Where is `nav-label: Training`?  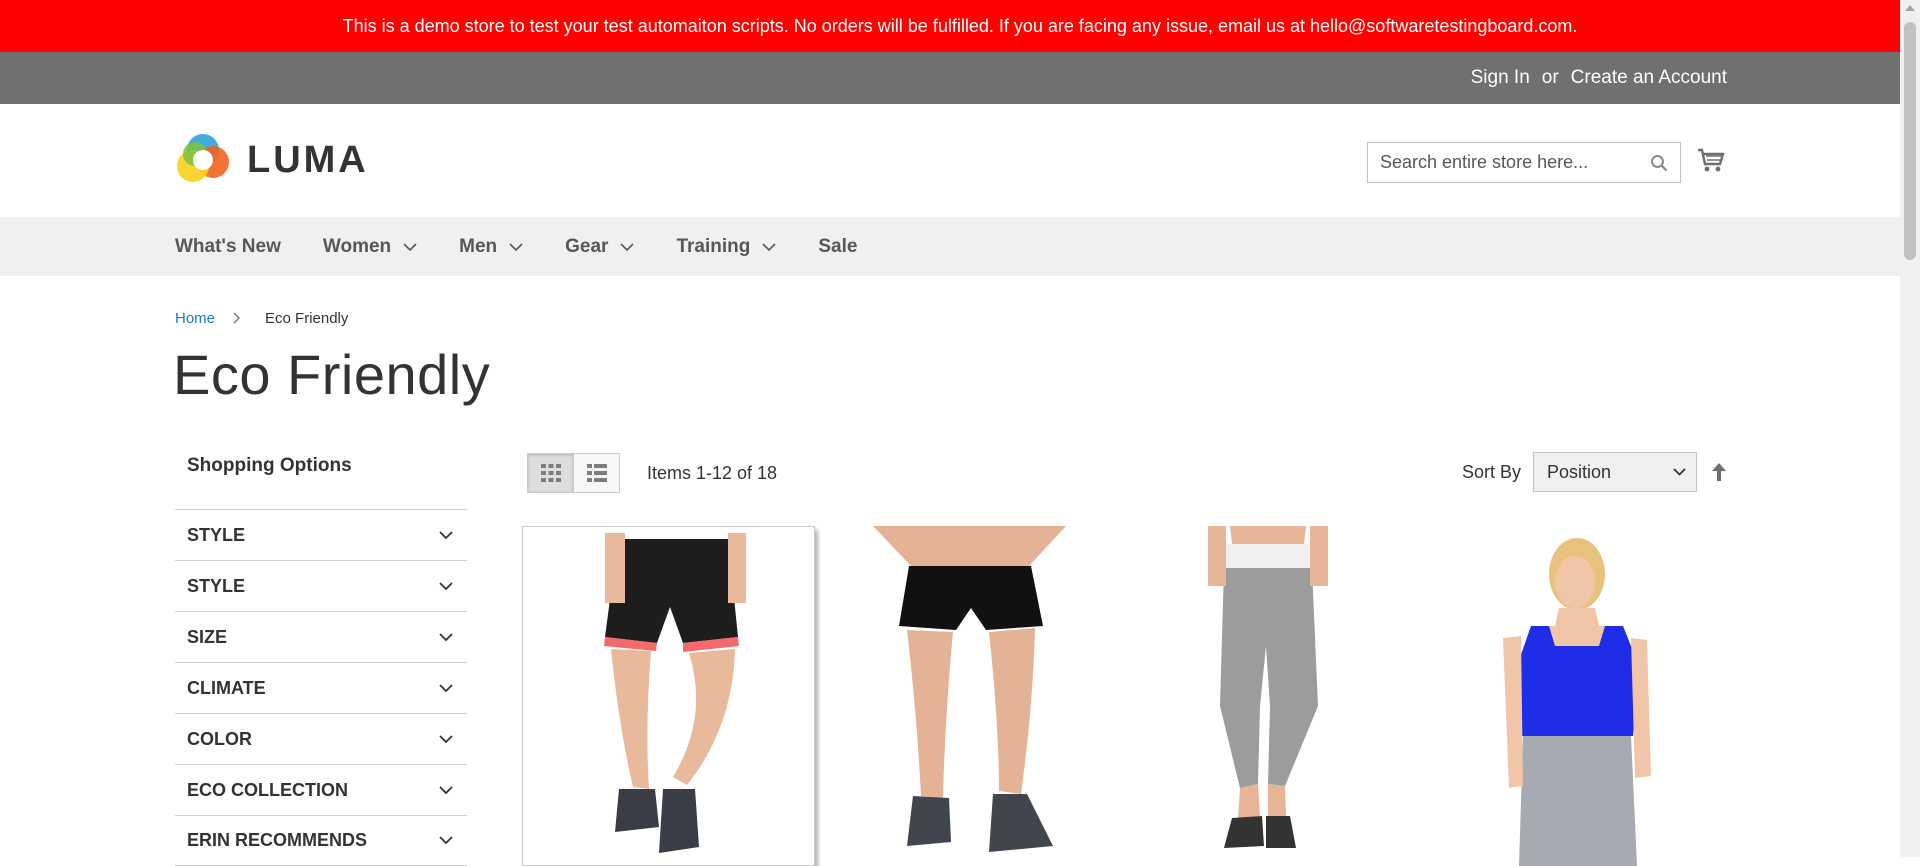 nav-label: Training is located at coordinates (713, 246).